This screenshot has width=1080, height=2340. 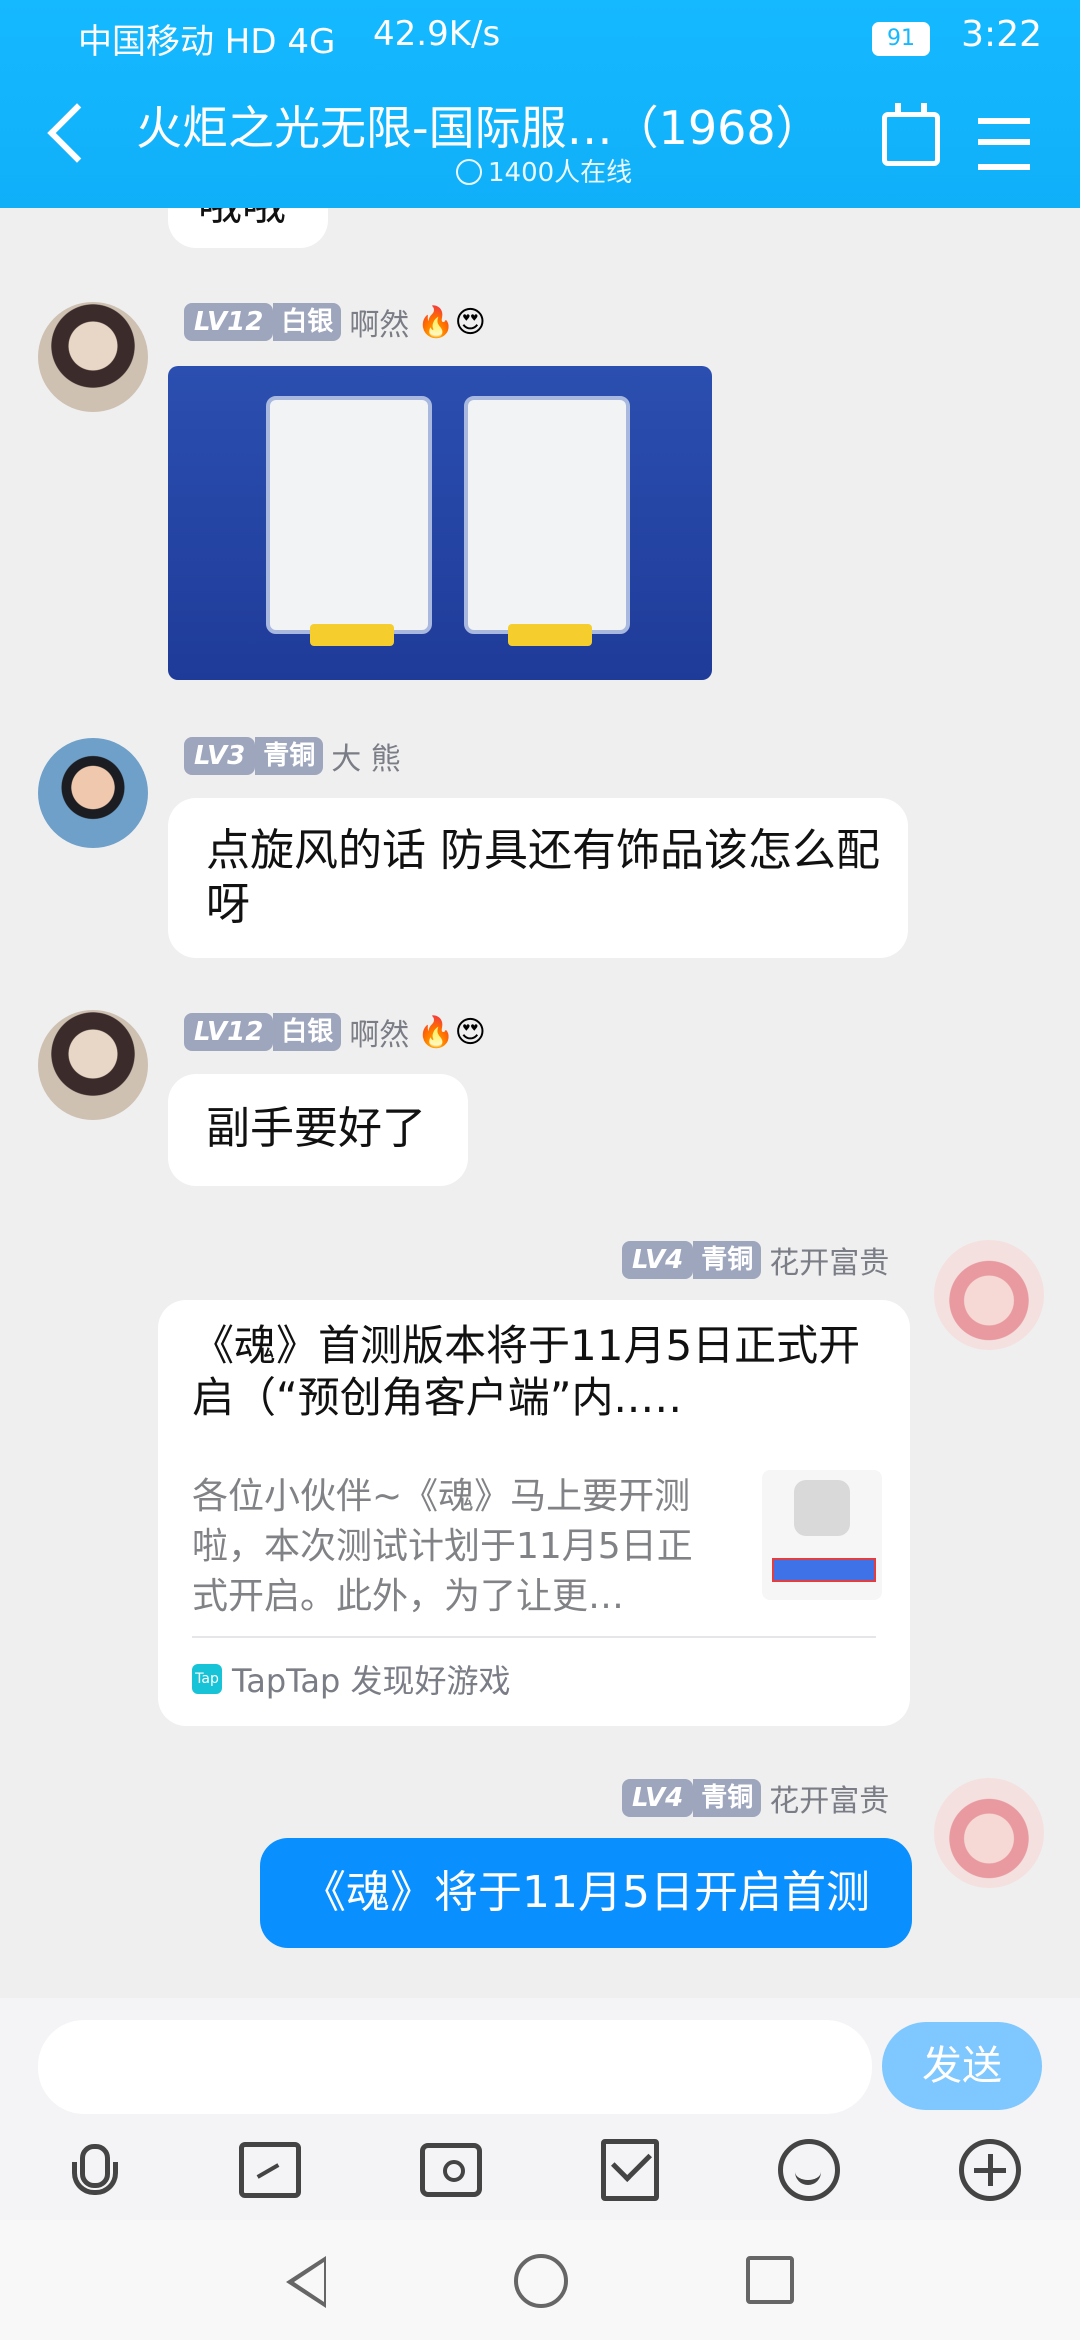 What do you see at coordinates (1001, 34) in the screenshot?
I see `clock: 3:22` at bounding box center [1001, 34].